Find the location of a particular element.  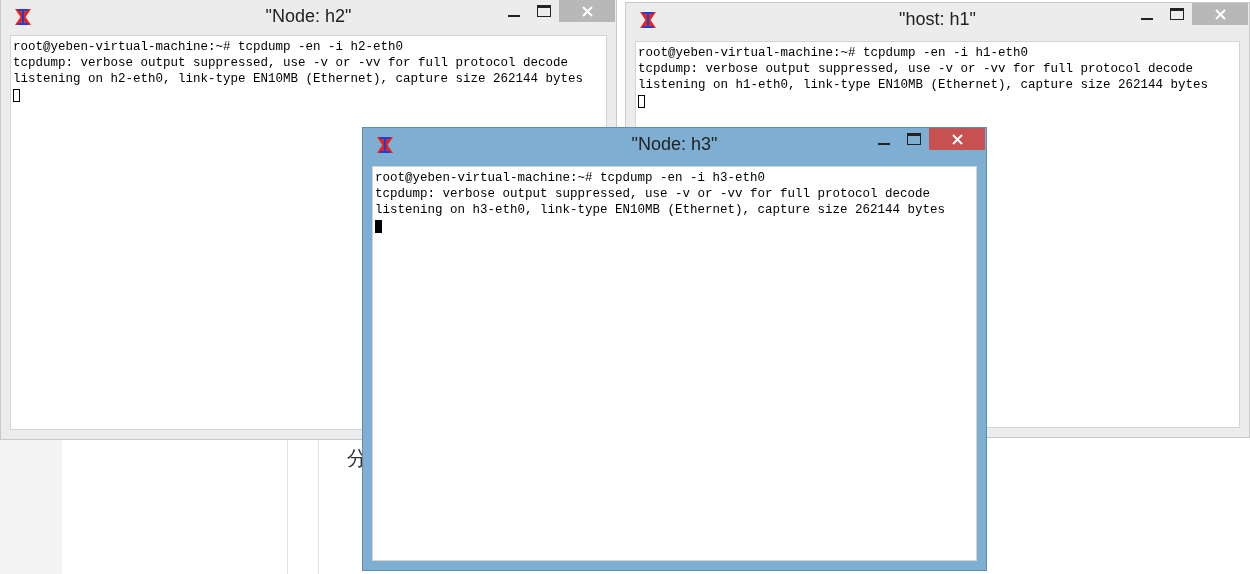

terminal-line: root@yeben-virtual-machine:~# tcpdump -en -i h3-eth0 is located at coordinates (571, 178).